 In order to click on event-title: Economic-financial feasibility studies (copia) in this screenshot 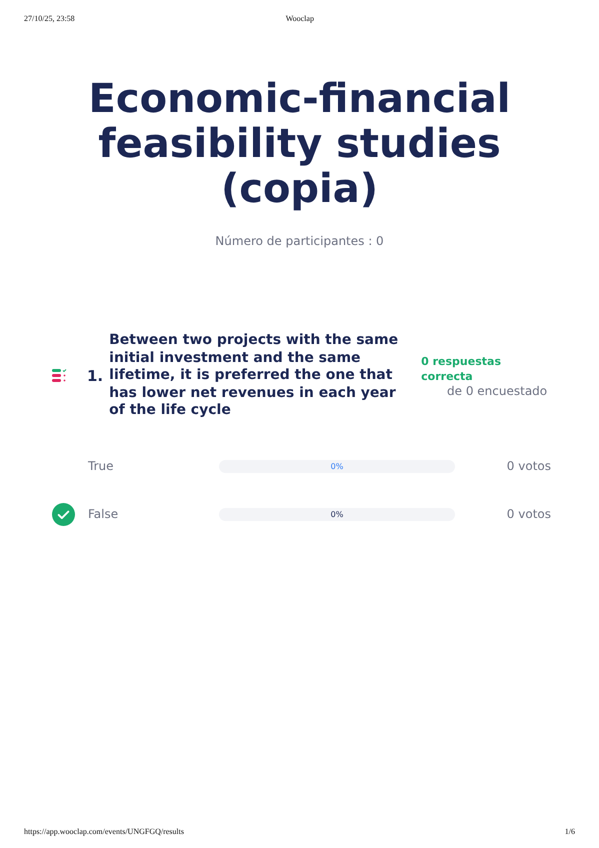, I will do `click(300, 144)`.